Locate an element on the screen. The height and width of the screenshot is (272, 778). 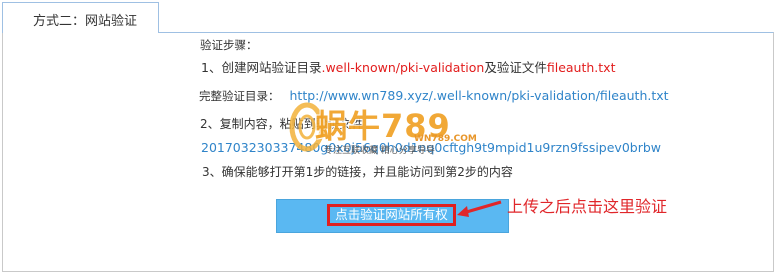
step-1-middle: 及验证文件 is located at coordinates (515, 67).